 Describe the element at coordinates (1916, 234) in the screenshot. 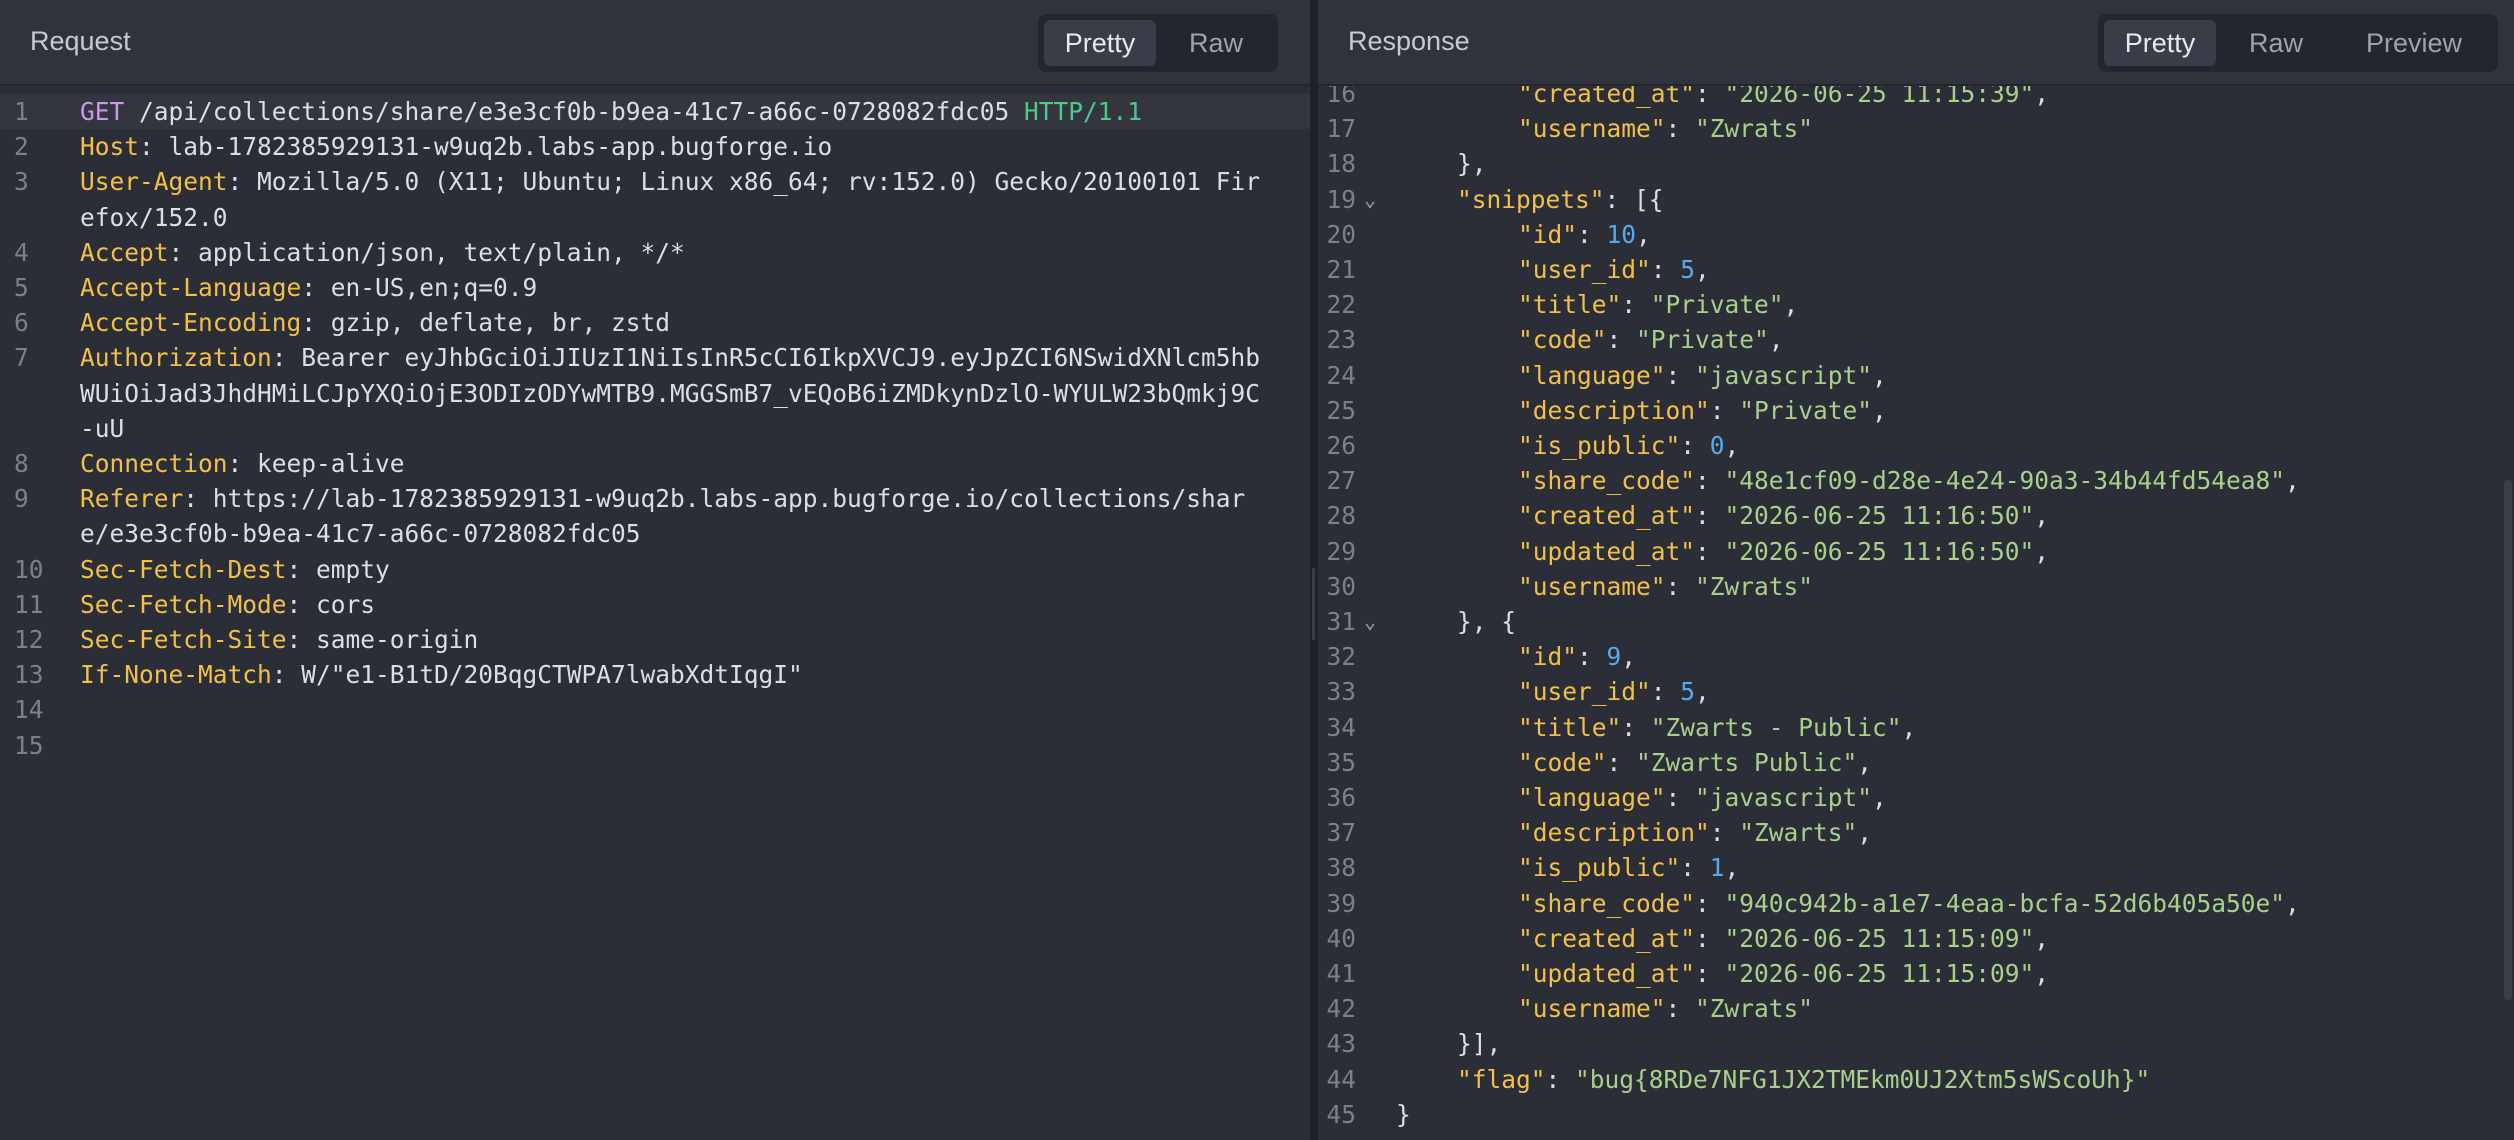

I see `code-line: 20 "id": 10,` at that location.